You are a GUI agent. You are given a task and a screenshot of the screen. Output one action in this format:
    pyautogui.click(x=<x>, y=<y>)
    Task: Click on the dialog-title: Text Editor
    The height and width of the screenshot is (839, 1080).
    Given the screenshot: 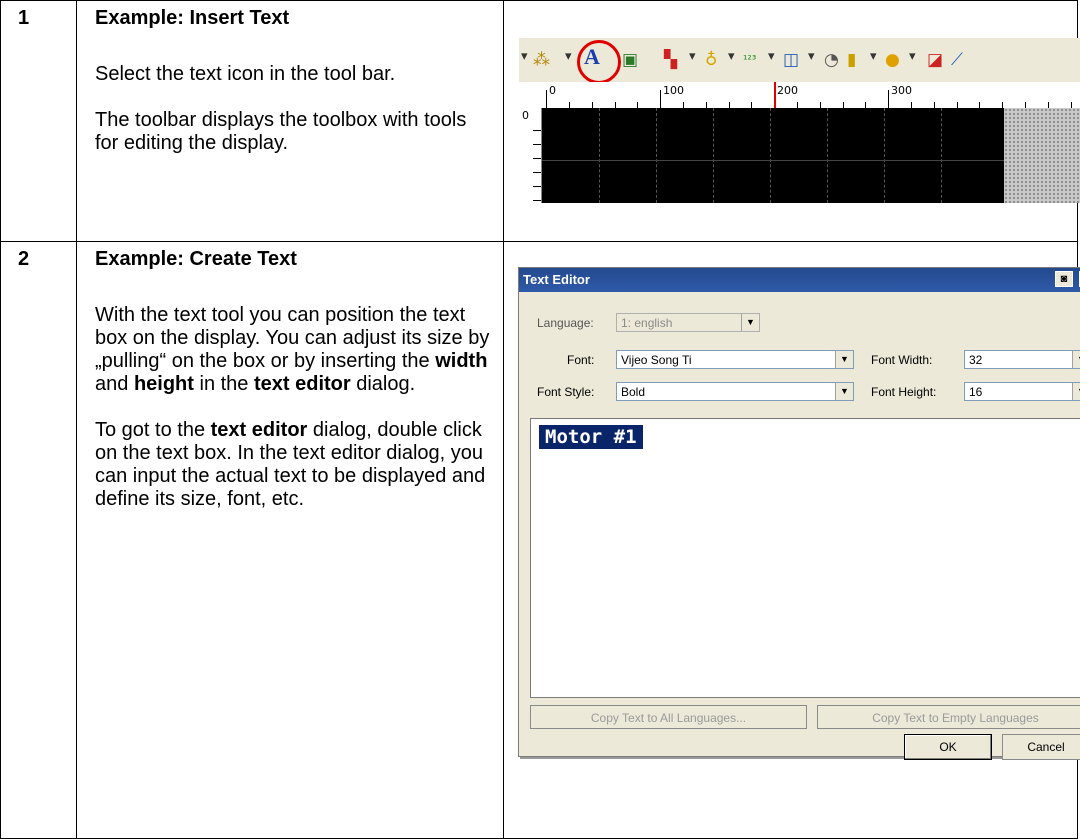 What is the action you would take?
    pyautogui.click(x=556, y=279)
    